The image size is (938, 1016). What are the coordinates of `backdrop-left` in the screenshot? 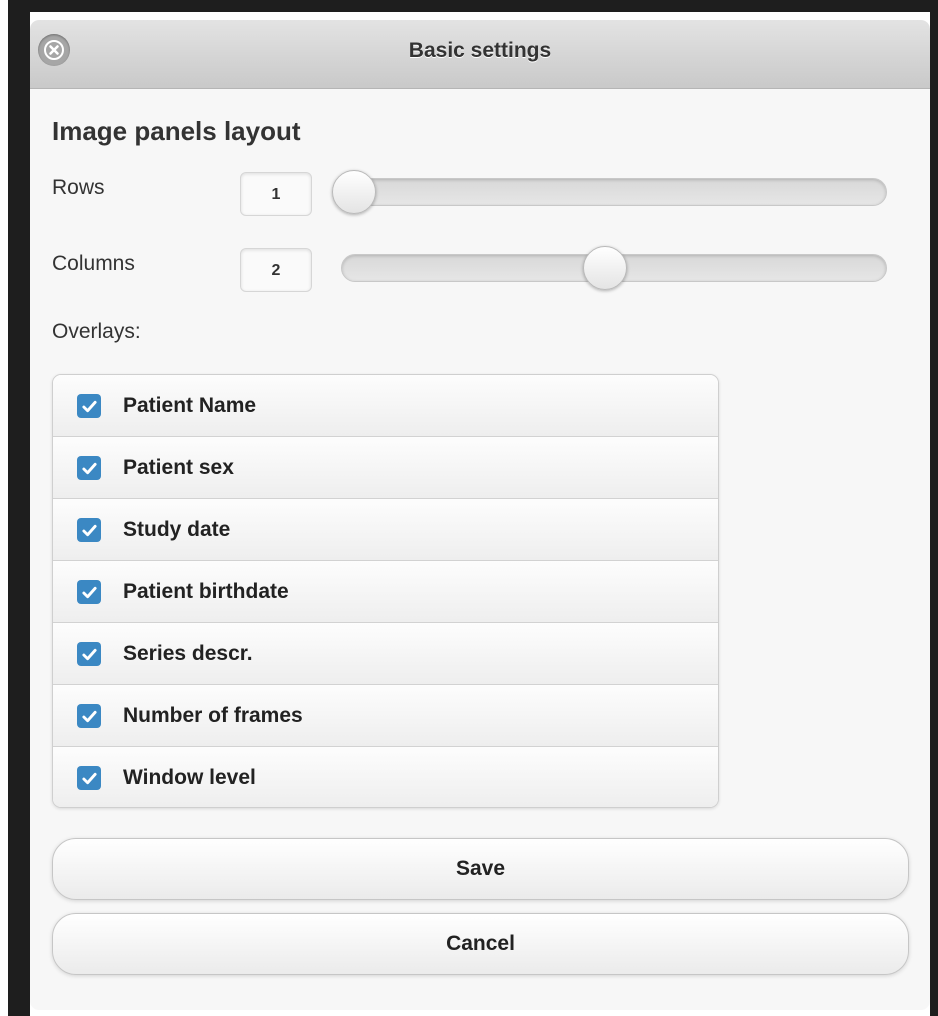 It's located at (19, 508).